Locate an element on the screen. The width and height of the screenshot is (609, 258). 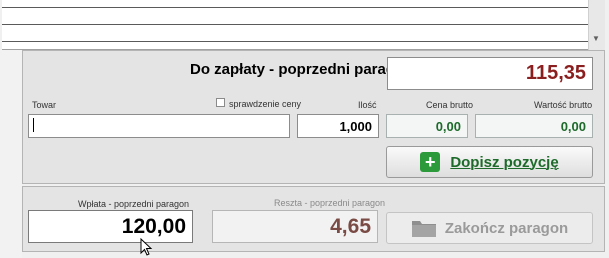
scroll-down-arrow-icon: ▼ is located at coordinates (596, 38).